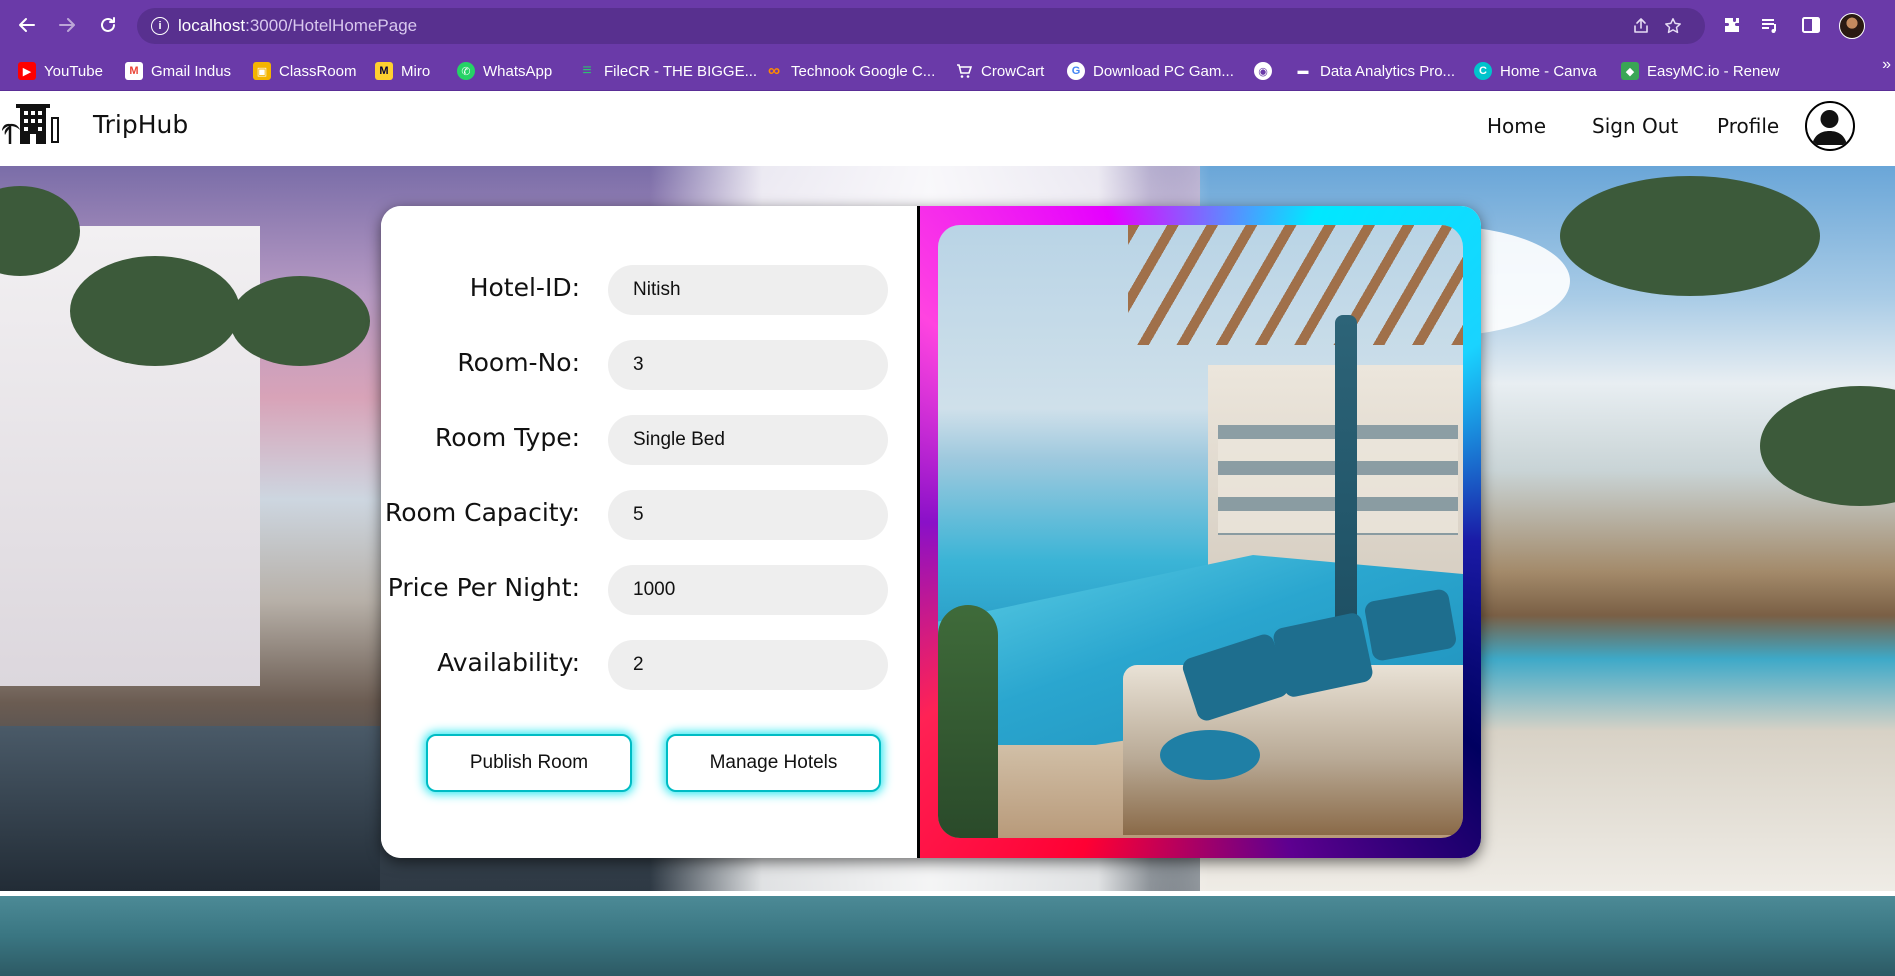  I want to click on bookmark-gmail: M Gmail Indus, so click(178, 71).